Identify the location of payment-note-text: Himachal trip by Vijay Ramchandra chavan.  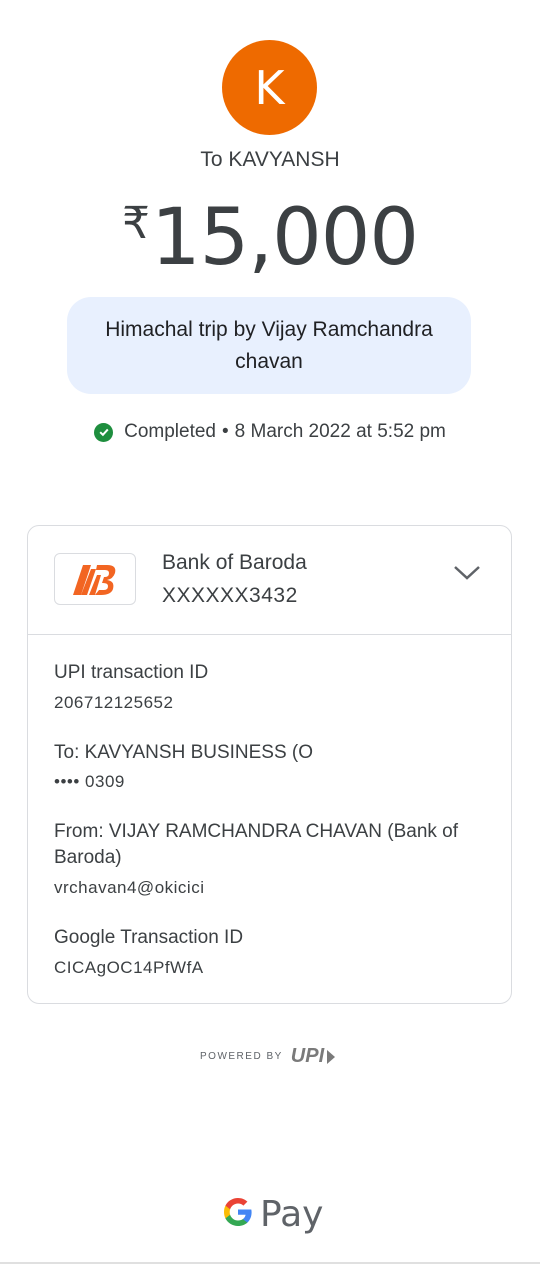
(269, 345).